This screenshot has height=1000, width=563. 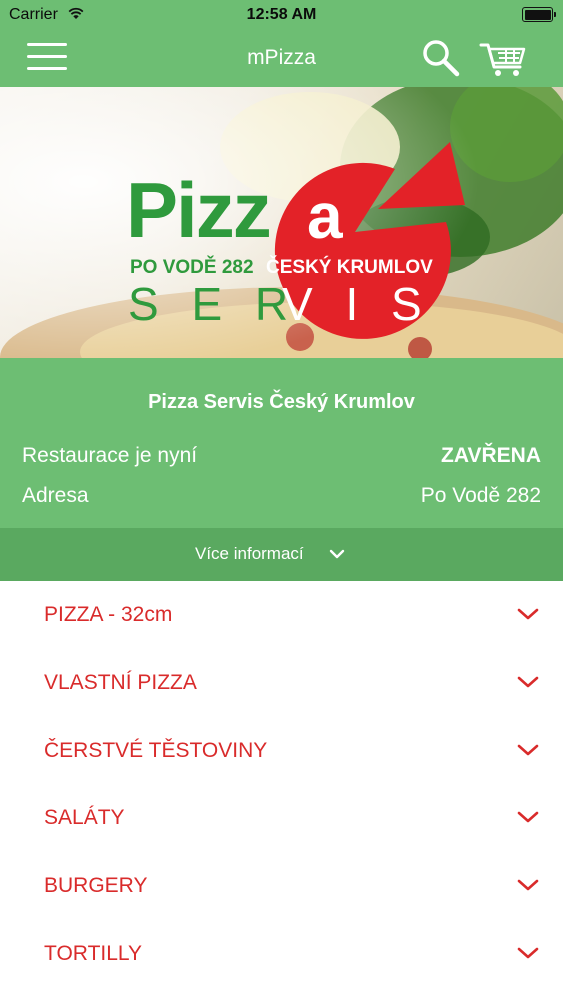 I want to click on category-label: VLASTNÍ PIZZA, so click(x=120, y=682).